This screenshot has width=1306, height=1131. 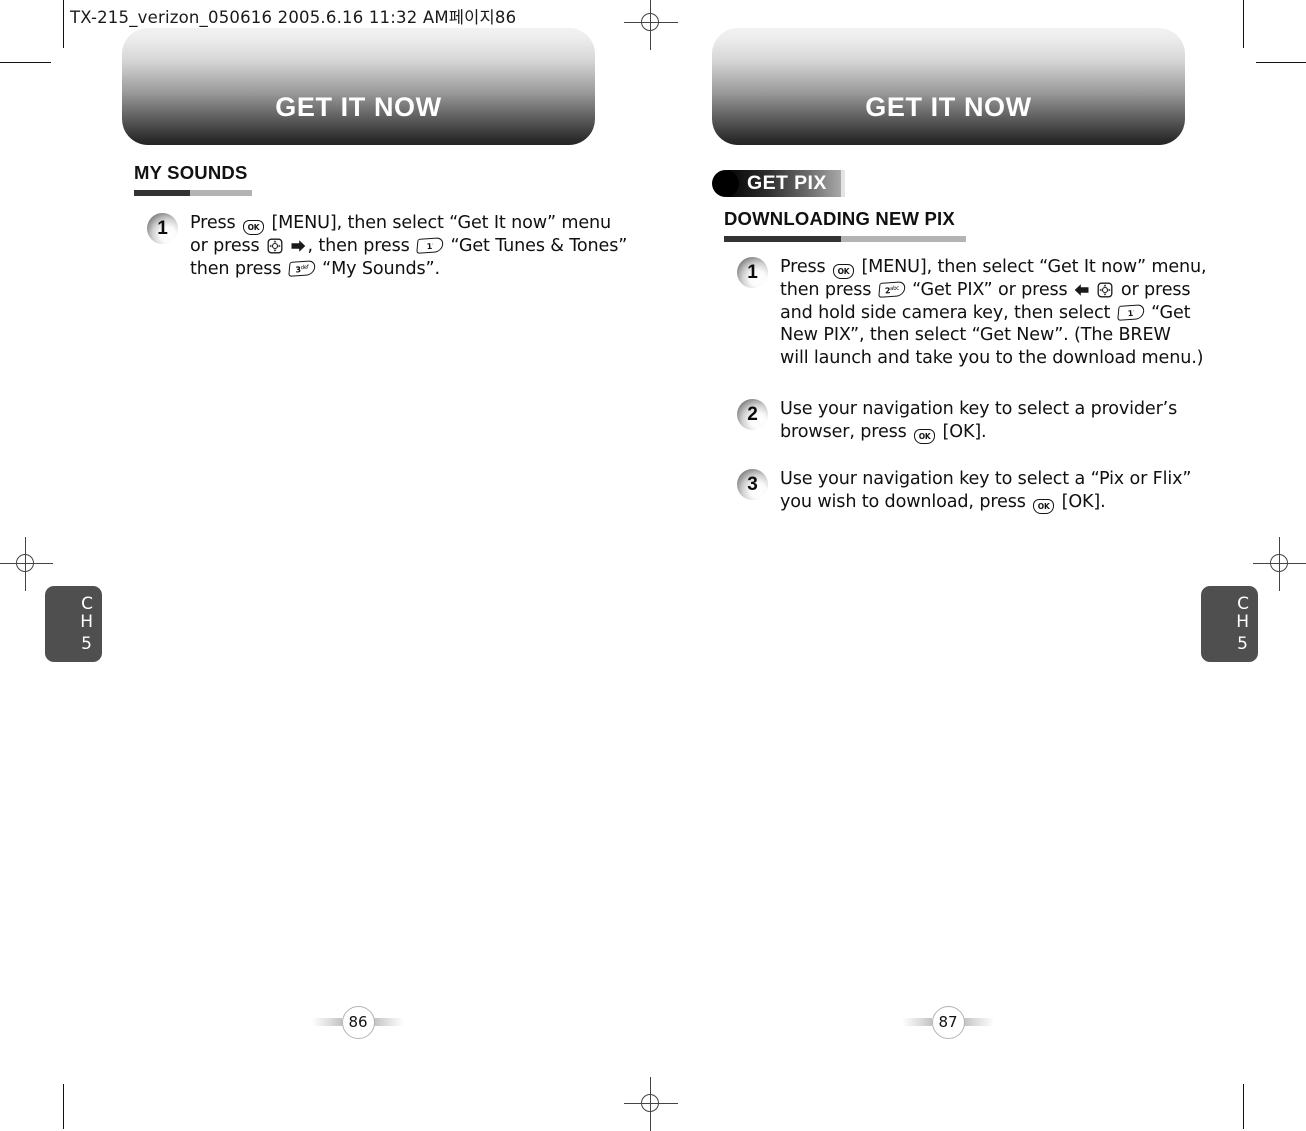 I want to click on key-2-icon: 2abc, so click(x=891, y=289).